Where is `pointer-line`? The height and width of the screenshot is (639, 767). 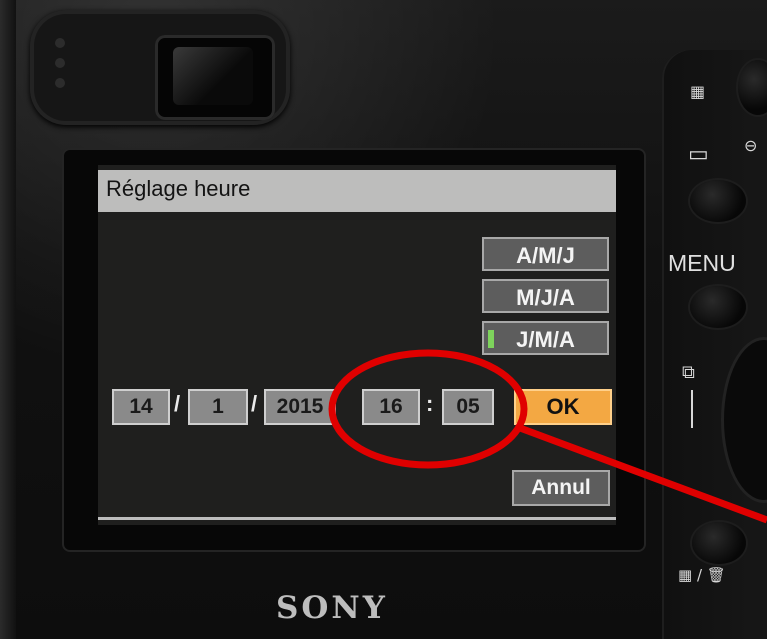
pointer-line is located at coordinates (642, 474).